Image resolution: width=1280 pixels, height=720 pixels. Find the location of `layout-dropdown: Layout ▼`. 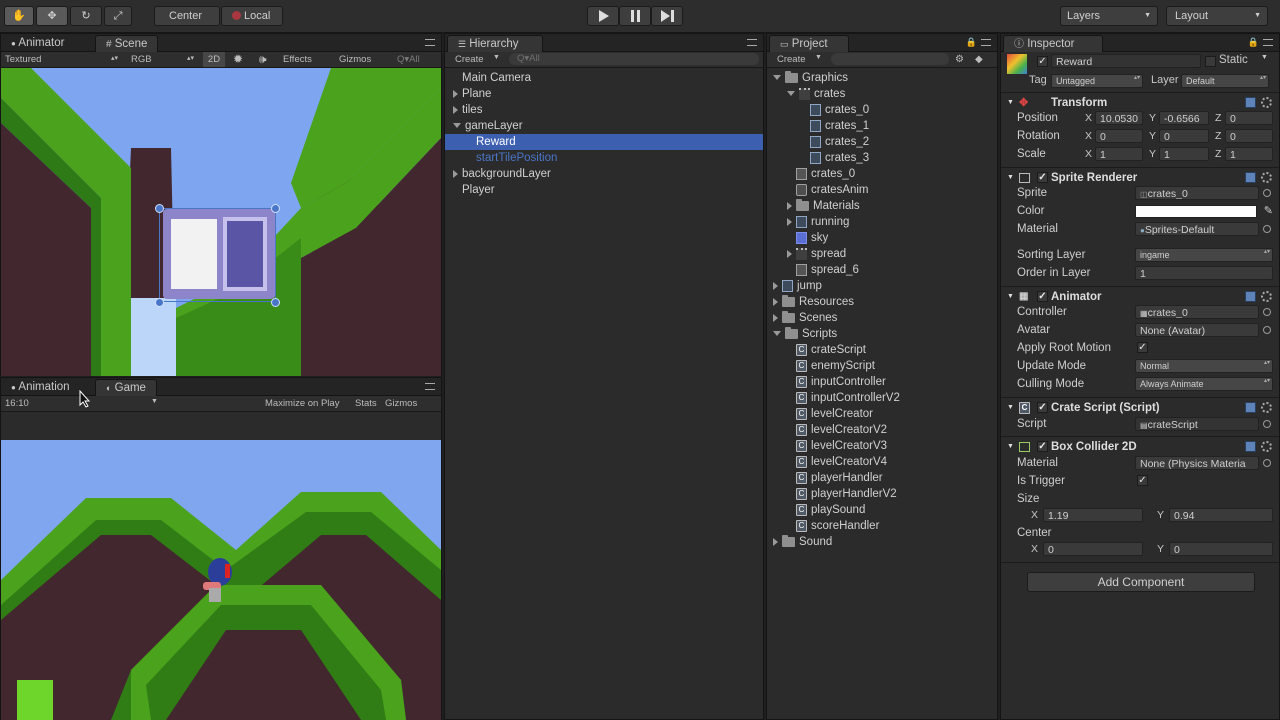

layout-dropdown: Layout ▼ is located at coordinates (1217, 16).